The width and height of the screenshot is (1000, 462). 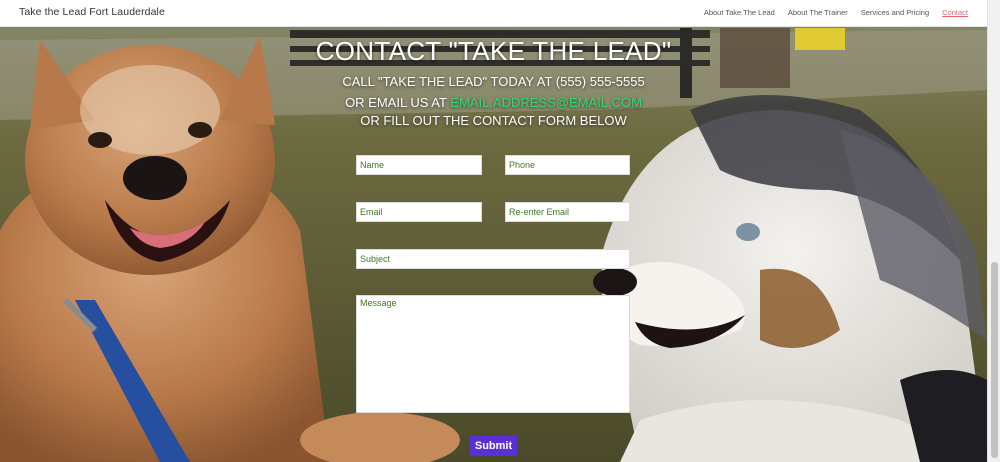 I want to click on nav-about-the-trainer: About The Trainer, so click(x=818, y=12).